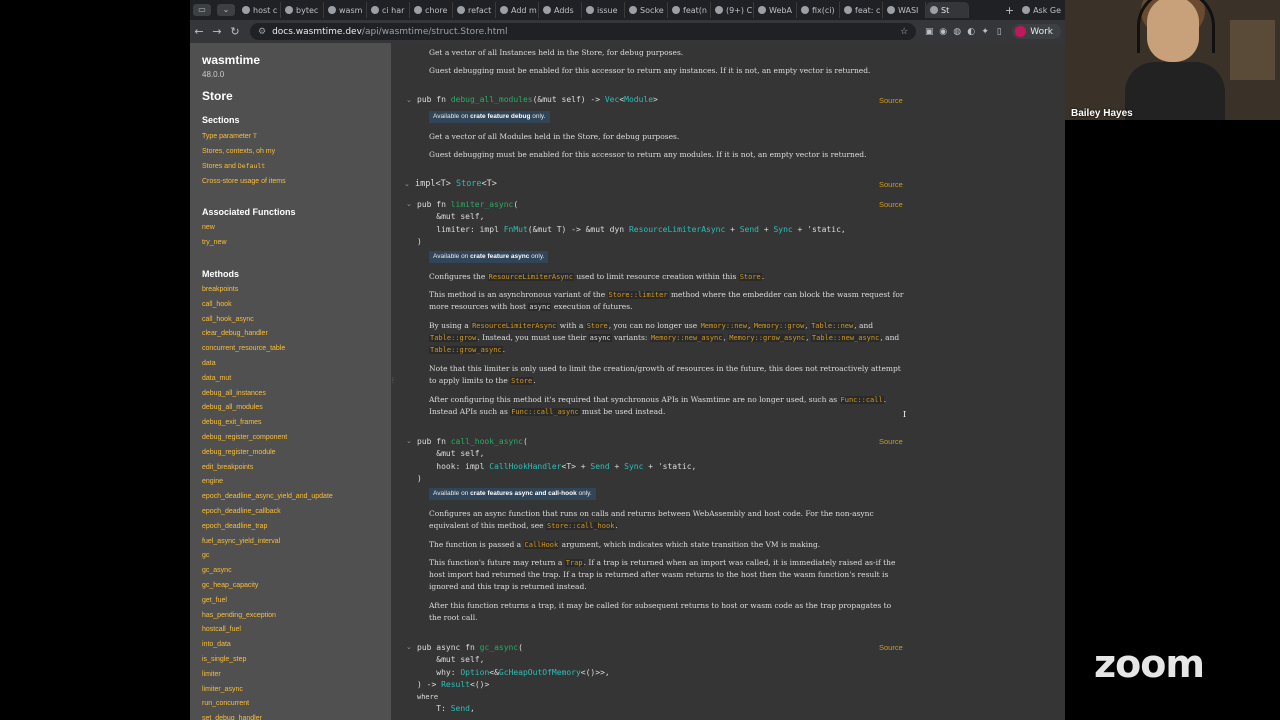 The width and height of the screenshot is (1280, 720). Describe the element at coordinates (222, 689) in the screenshot. I see `sidebar-method-link: limiter_async` at that location.